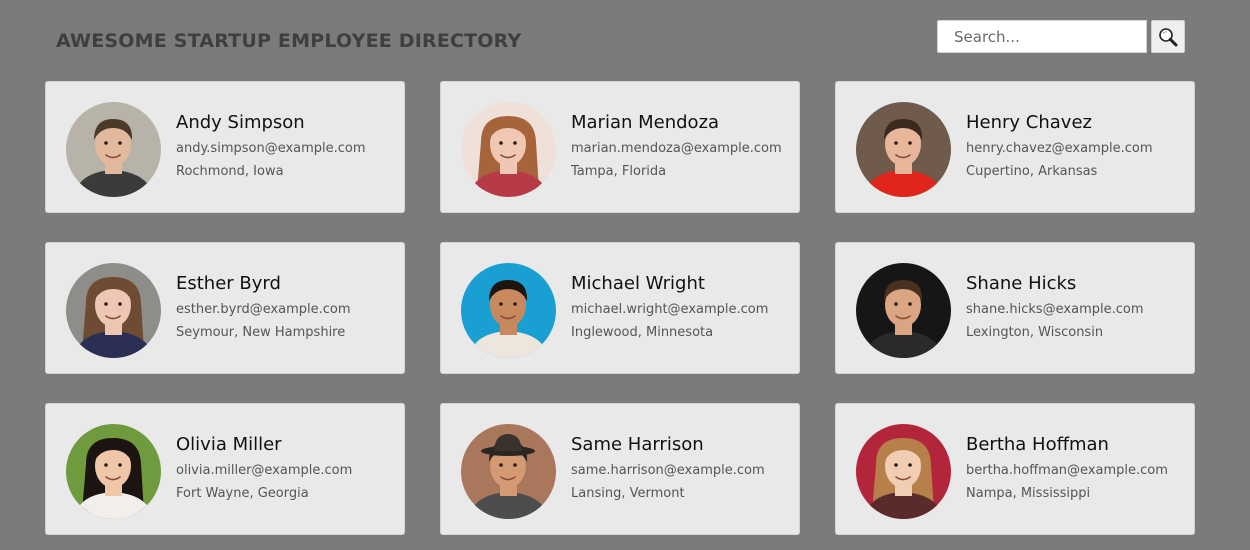 This screenshot has width=1250, height=550. Describe the element at coordinates (242, 493) in the screenshot. I see `employee-location: Fort Wayne, Georgia` at that location.